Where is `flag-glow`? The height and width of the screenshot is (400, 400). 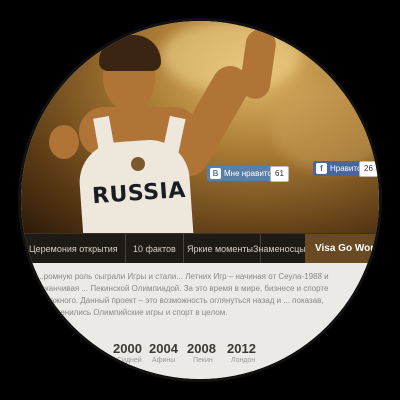
flag-glow is located at coordinates (325, 126).